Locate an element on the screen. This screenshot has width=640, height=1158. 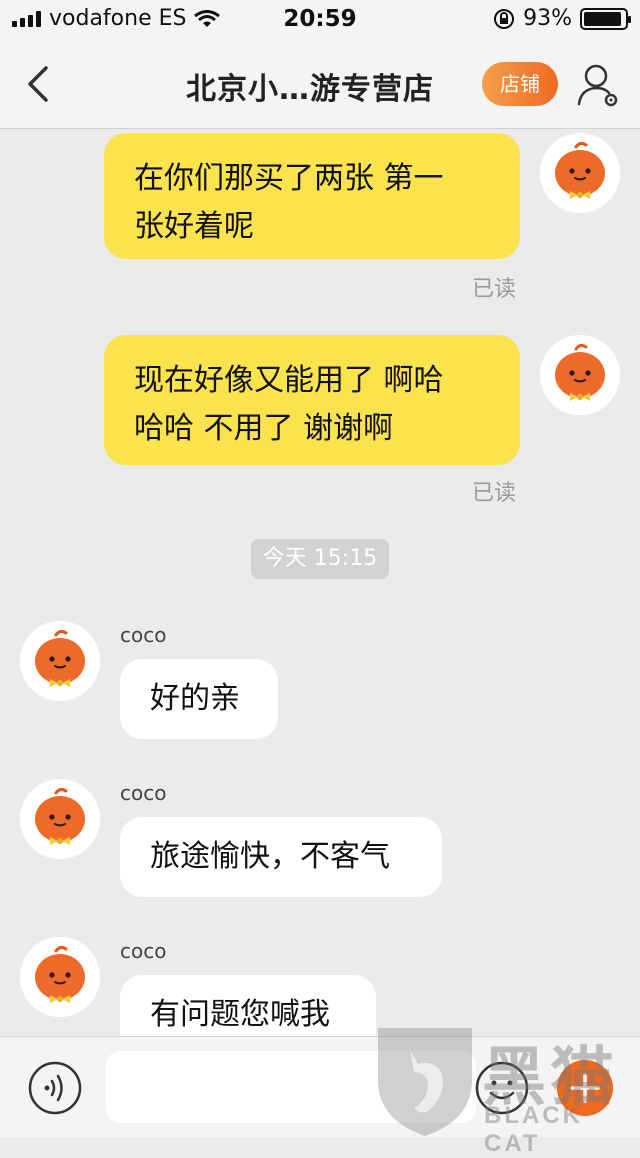
back-chevron-icon is located at coordinates (40, 84).